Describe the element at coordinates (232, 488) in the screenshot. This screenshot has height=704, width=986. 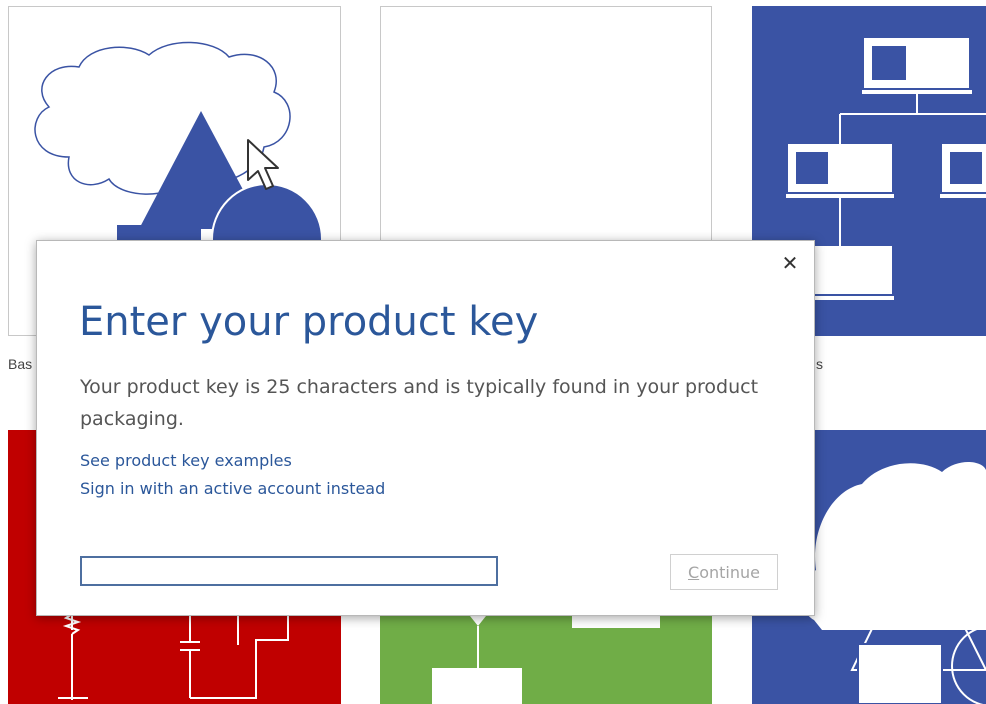
I see `sign-in-active-account-link: Sign in with an active account instead` at that location.